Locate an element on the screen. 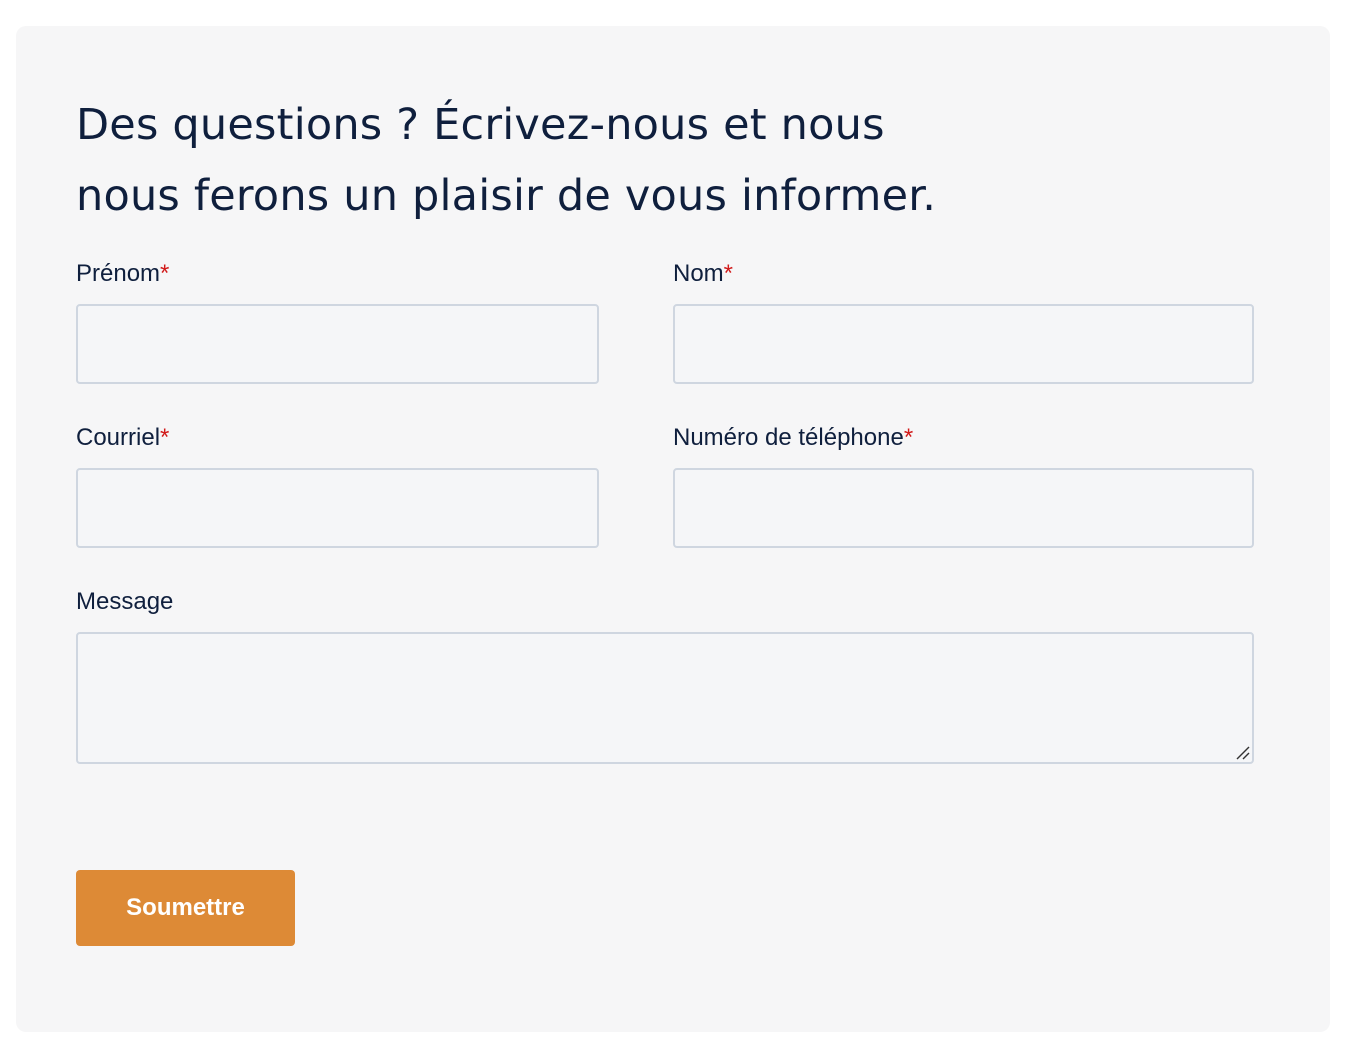 The width and height of the screenshot is (1354, 1048). submit-button: Soumettre is located at coordinates (185, 908).